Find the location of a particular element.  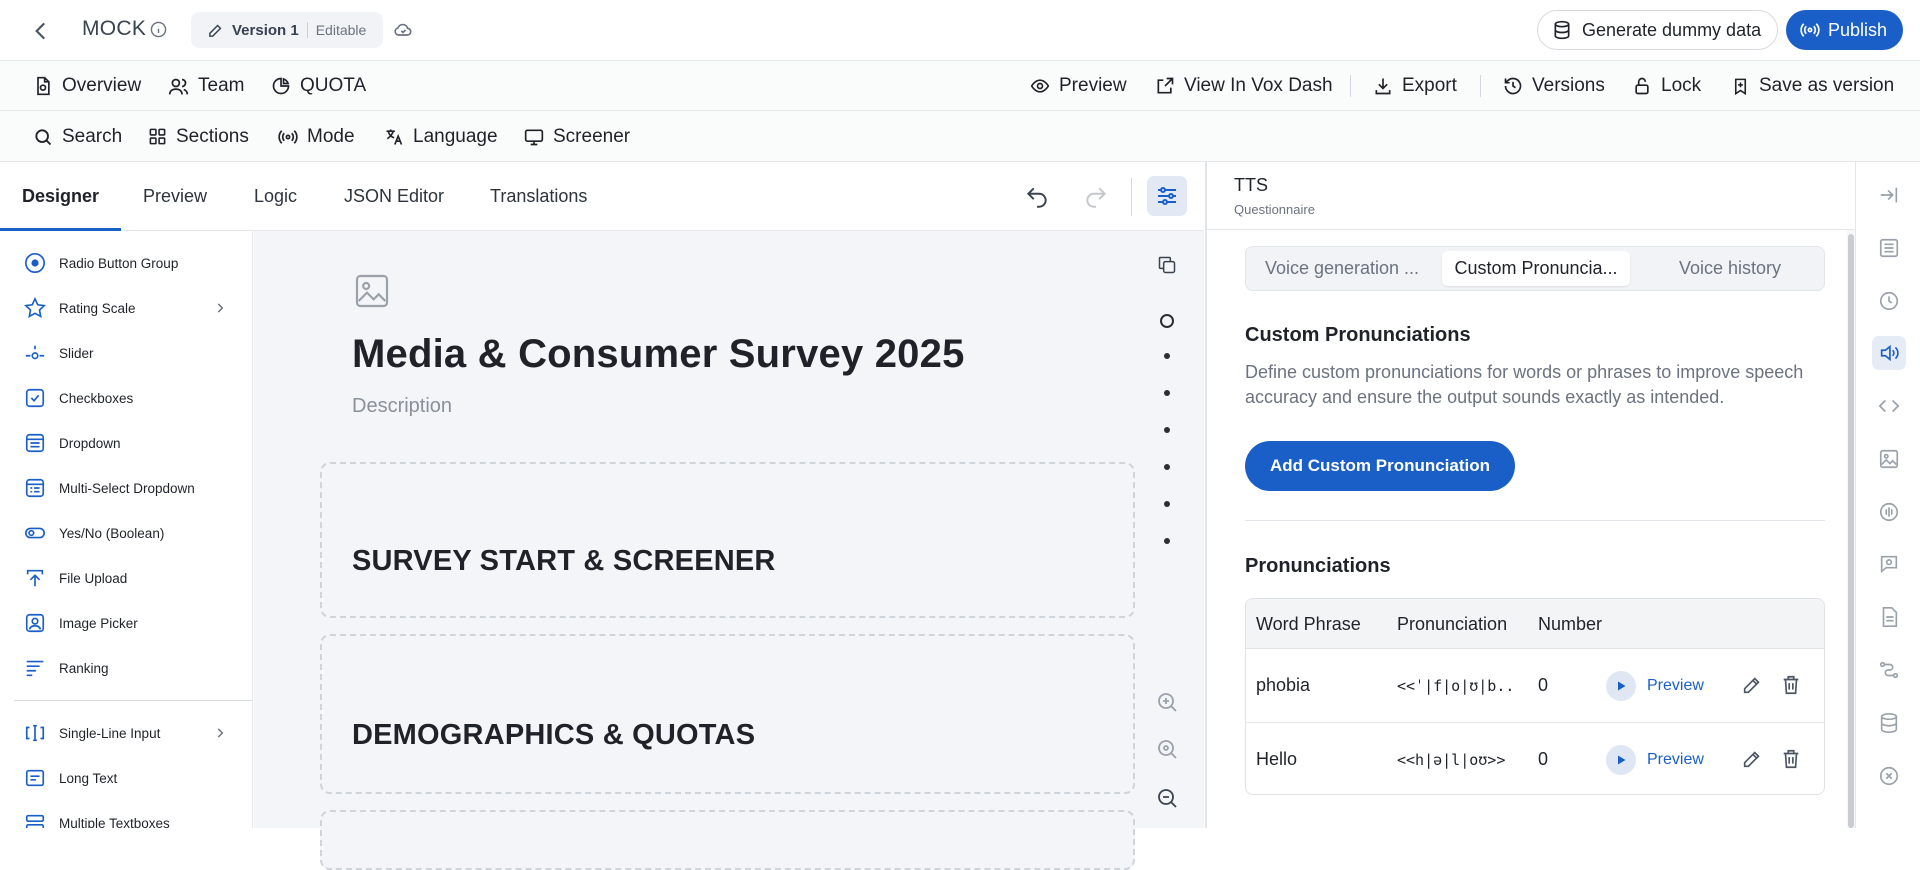

code-icon is located at coordinates (1889, 406).